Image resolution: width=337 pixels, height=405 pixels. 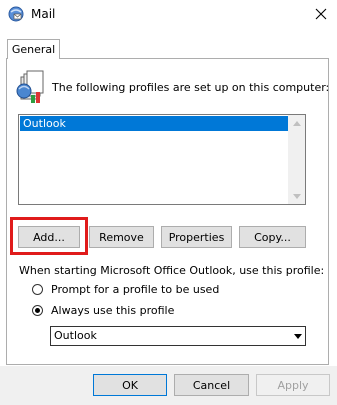 What do you see at coordinates (43, 14) in the screenshot?
I see `window-title: Mail` at bounding box center [43, 14].